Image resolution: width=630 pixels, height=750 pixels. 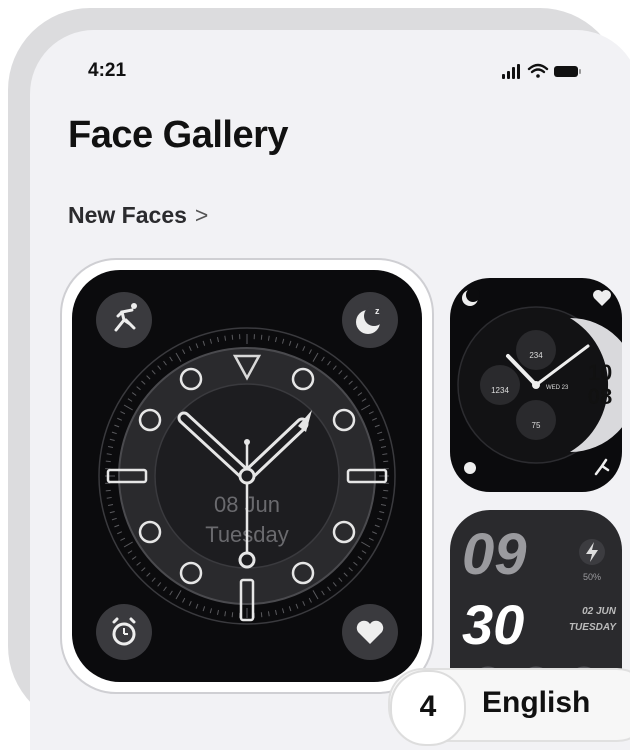 What do you see at coordinates (538, 71) in the screenshot?
I see `wifi-icon` at bounding box center [538, 71].